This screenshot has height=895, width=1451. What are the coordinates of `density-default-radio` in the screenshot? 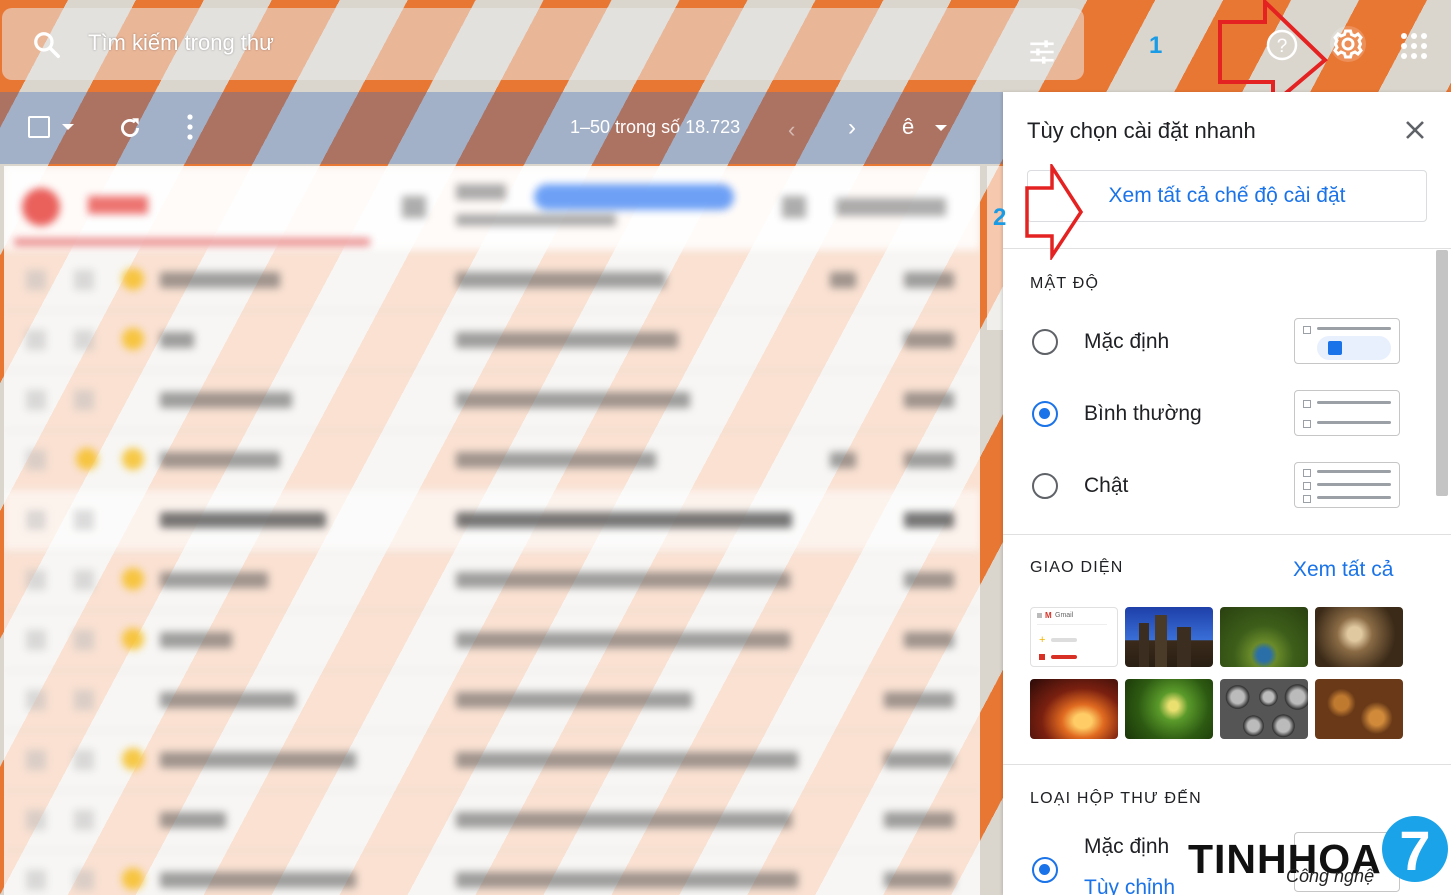 It's located at (1045, 342).